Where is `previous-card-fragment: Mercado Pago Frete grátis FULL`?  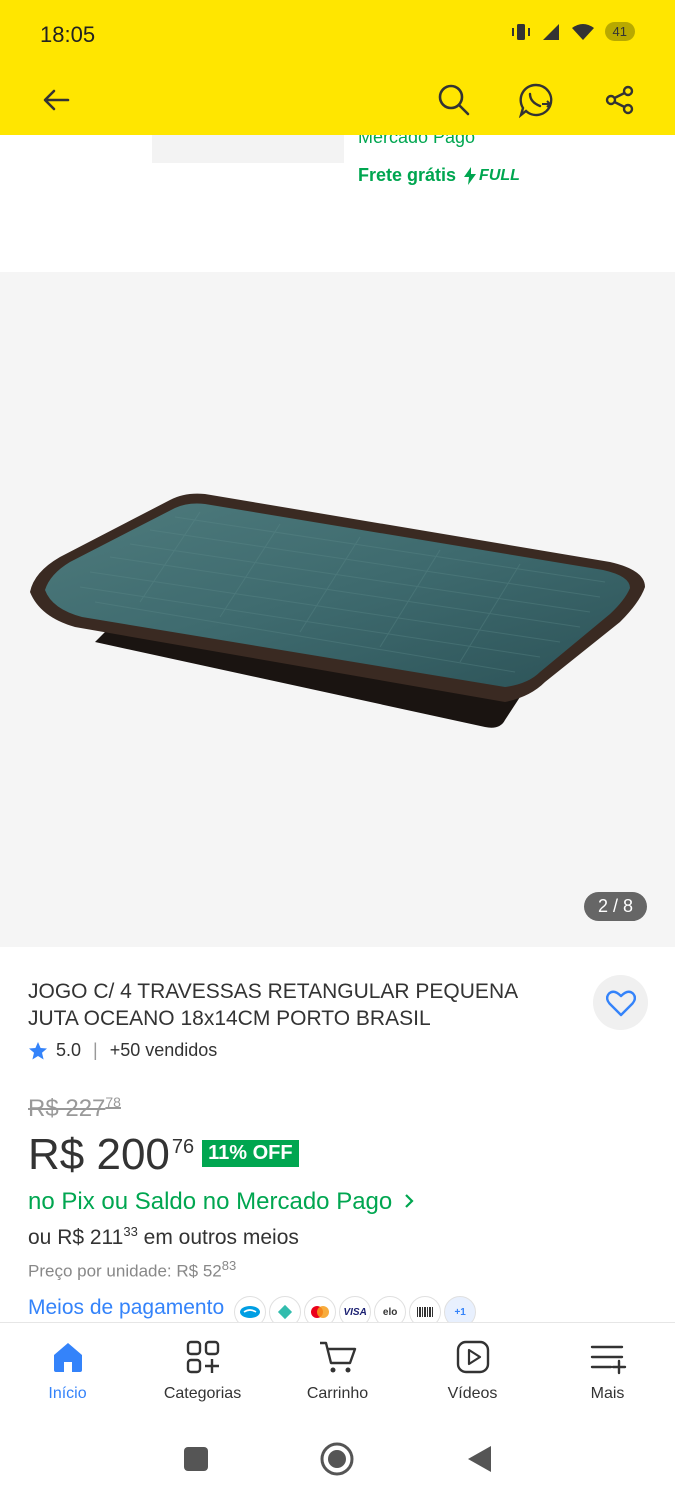 previous-card-fragment: Mercado Pago Frete grátis FULL is located at coordinates (337, 202).